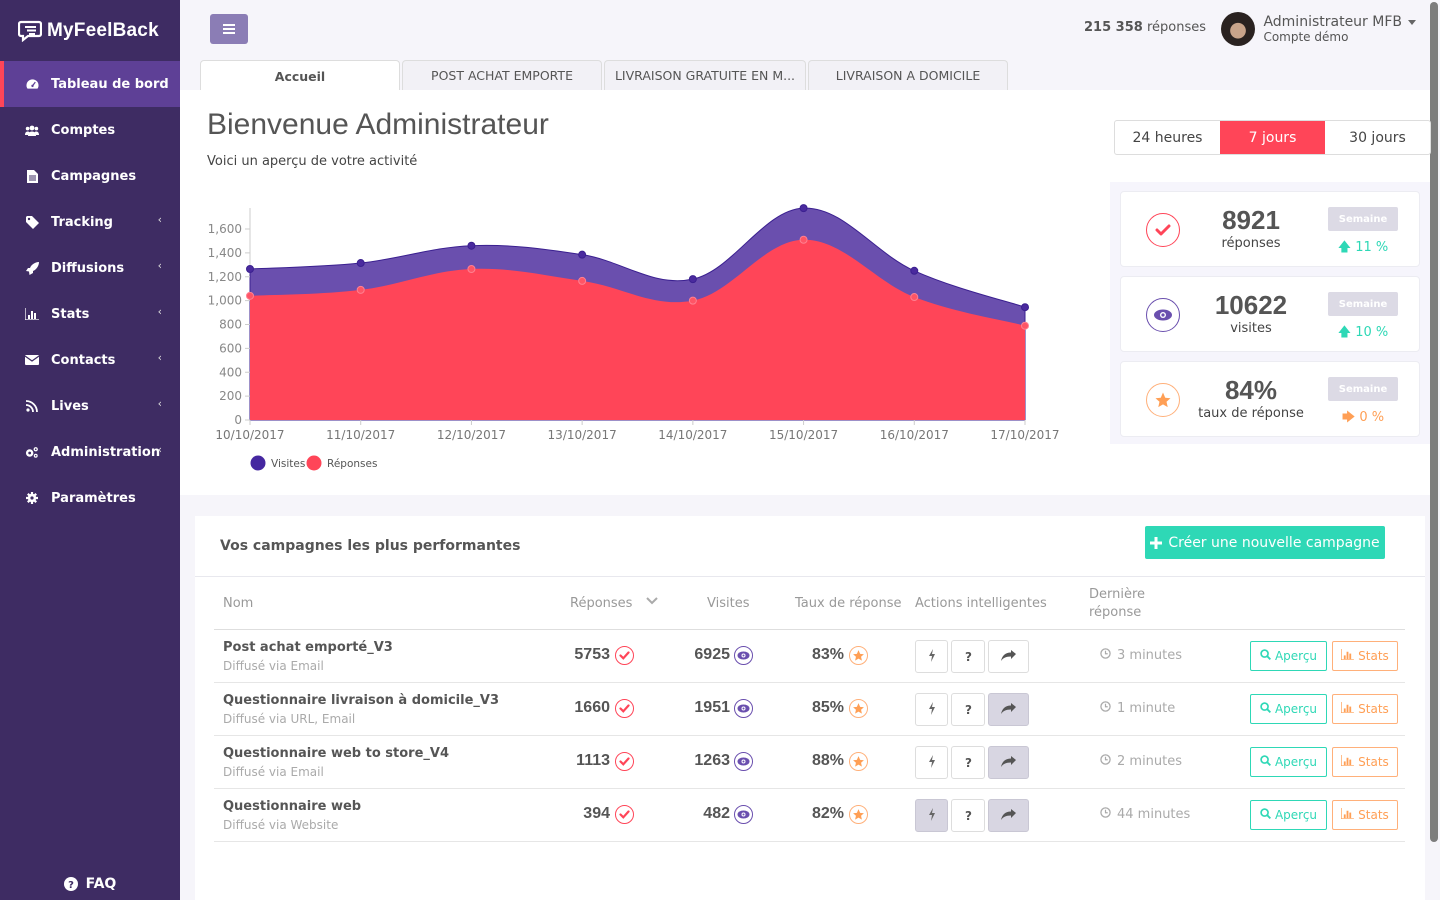  I want to click on tab-accueil: Accueil, so click(300, 75).